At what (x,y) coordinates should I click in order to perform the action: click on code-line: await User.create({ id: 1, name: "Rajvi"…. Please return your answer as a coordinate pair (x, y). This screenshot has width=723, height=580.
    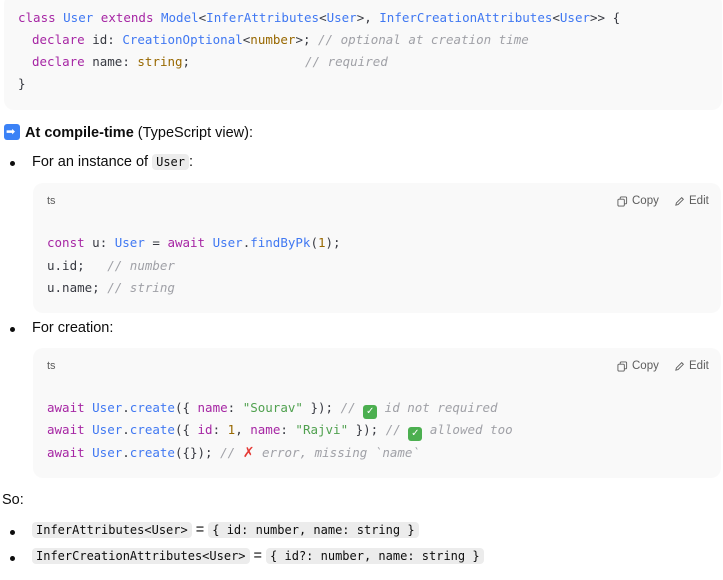
    Looking at the image, I should click on (280, 431).